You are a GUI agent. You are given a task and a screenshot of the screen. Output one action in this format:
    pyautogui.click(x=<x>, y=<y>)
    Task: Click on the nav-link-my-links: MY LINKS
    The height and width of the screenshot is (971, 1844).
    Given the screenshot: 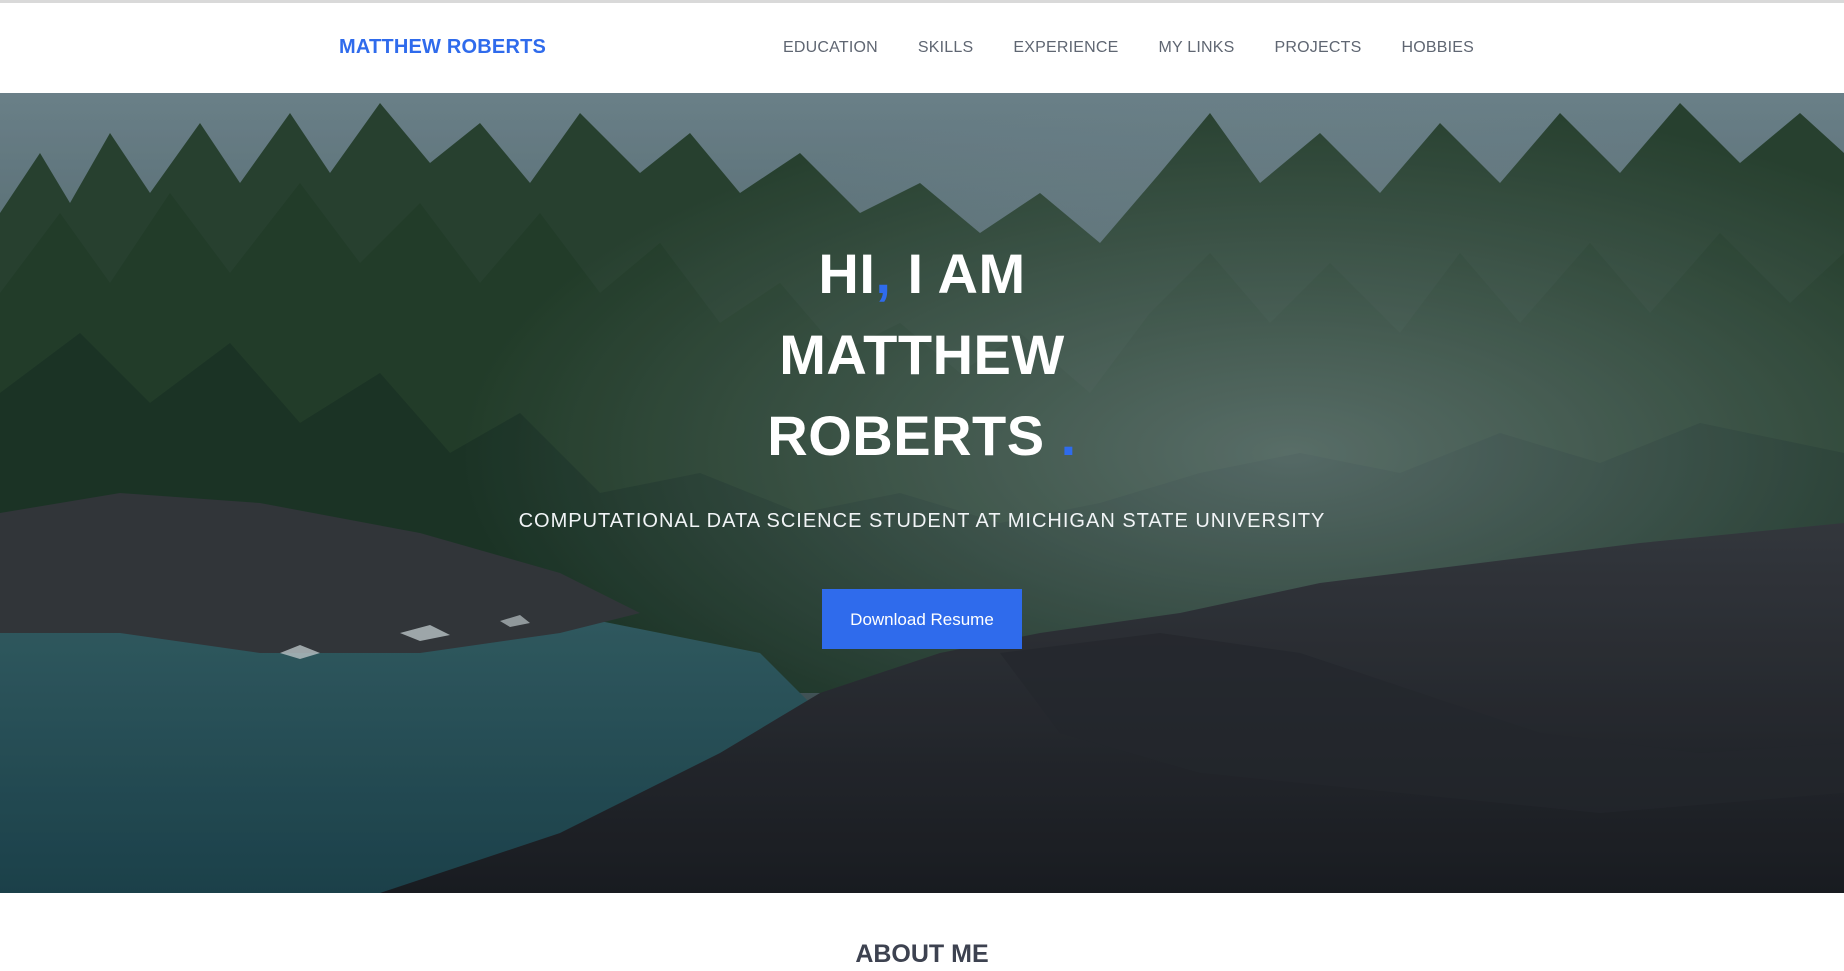 What is the action you would take?
    pyautogui.click(x=1197, y=47)
    